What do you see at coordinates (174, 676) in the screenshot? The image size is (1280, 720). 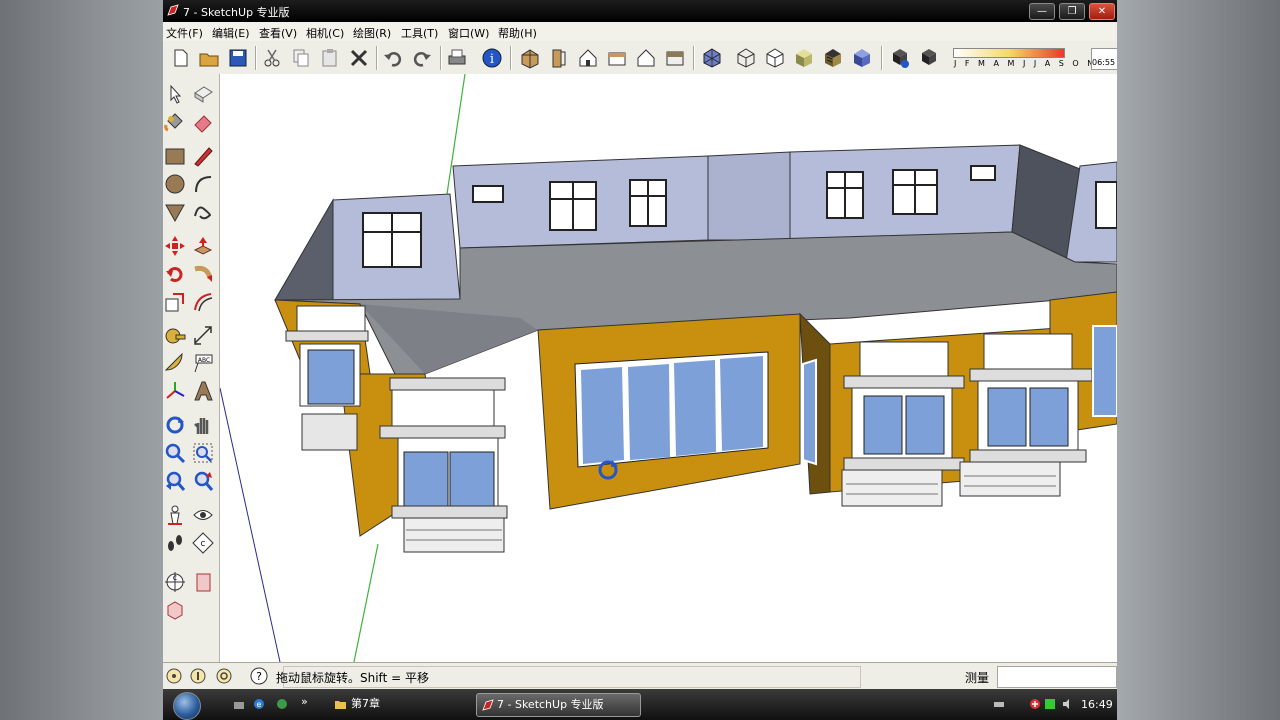 I see `geolocation-icon` at bounding box center [174, 676].